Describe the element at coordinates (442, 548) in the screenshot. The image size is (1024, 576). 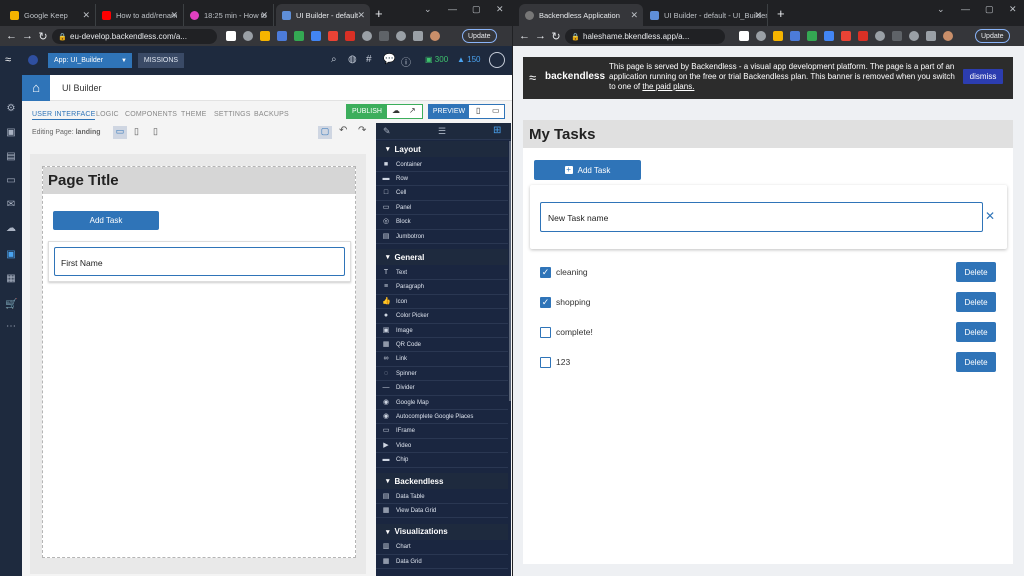
I see `palette-item: ▥ Chart` at that location.